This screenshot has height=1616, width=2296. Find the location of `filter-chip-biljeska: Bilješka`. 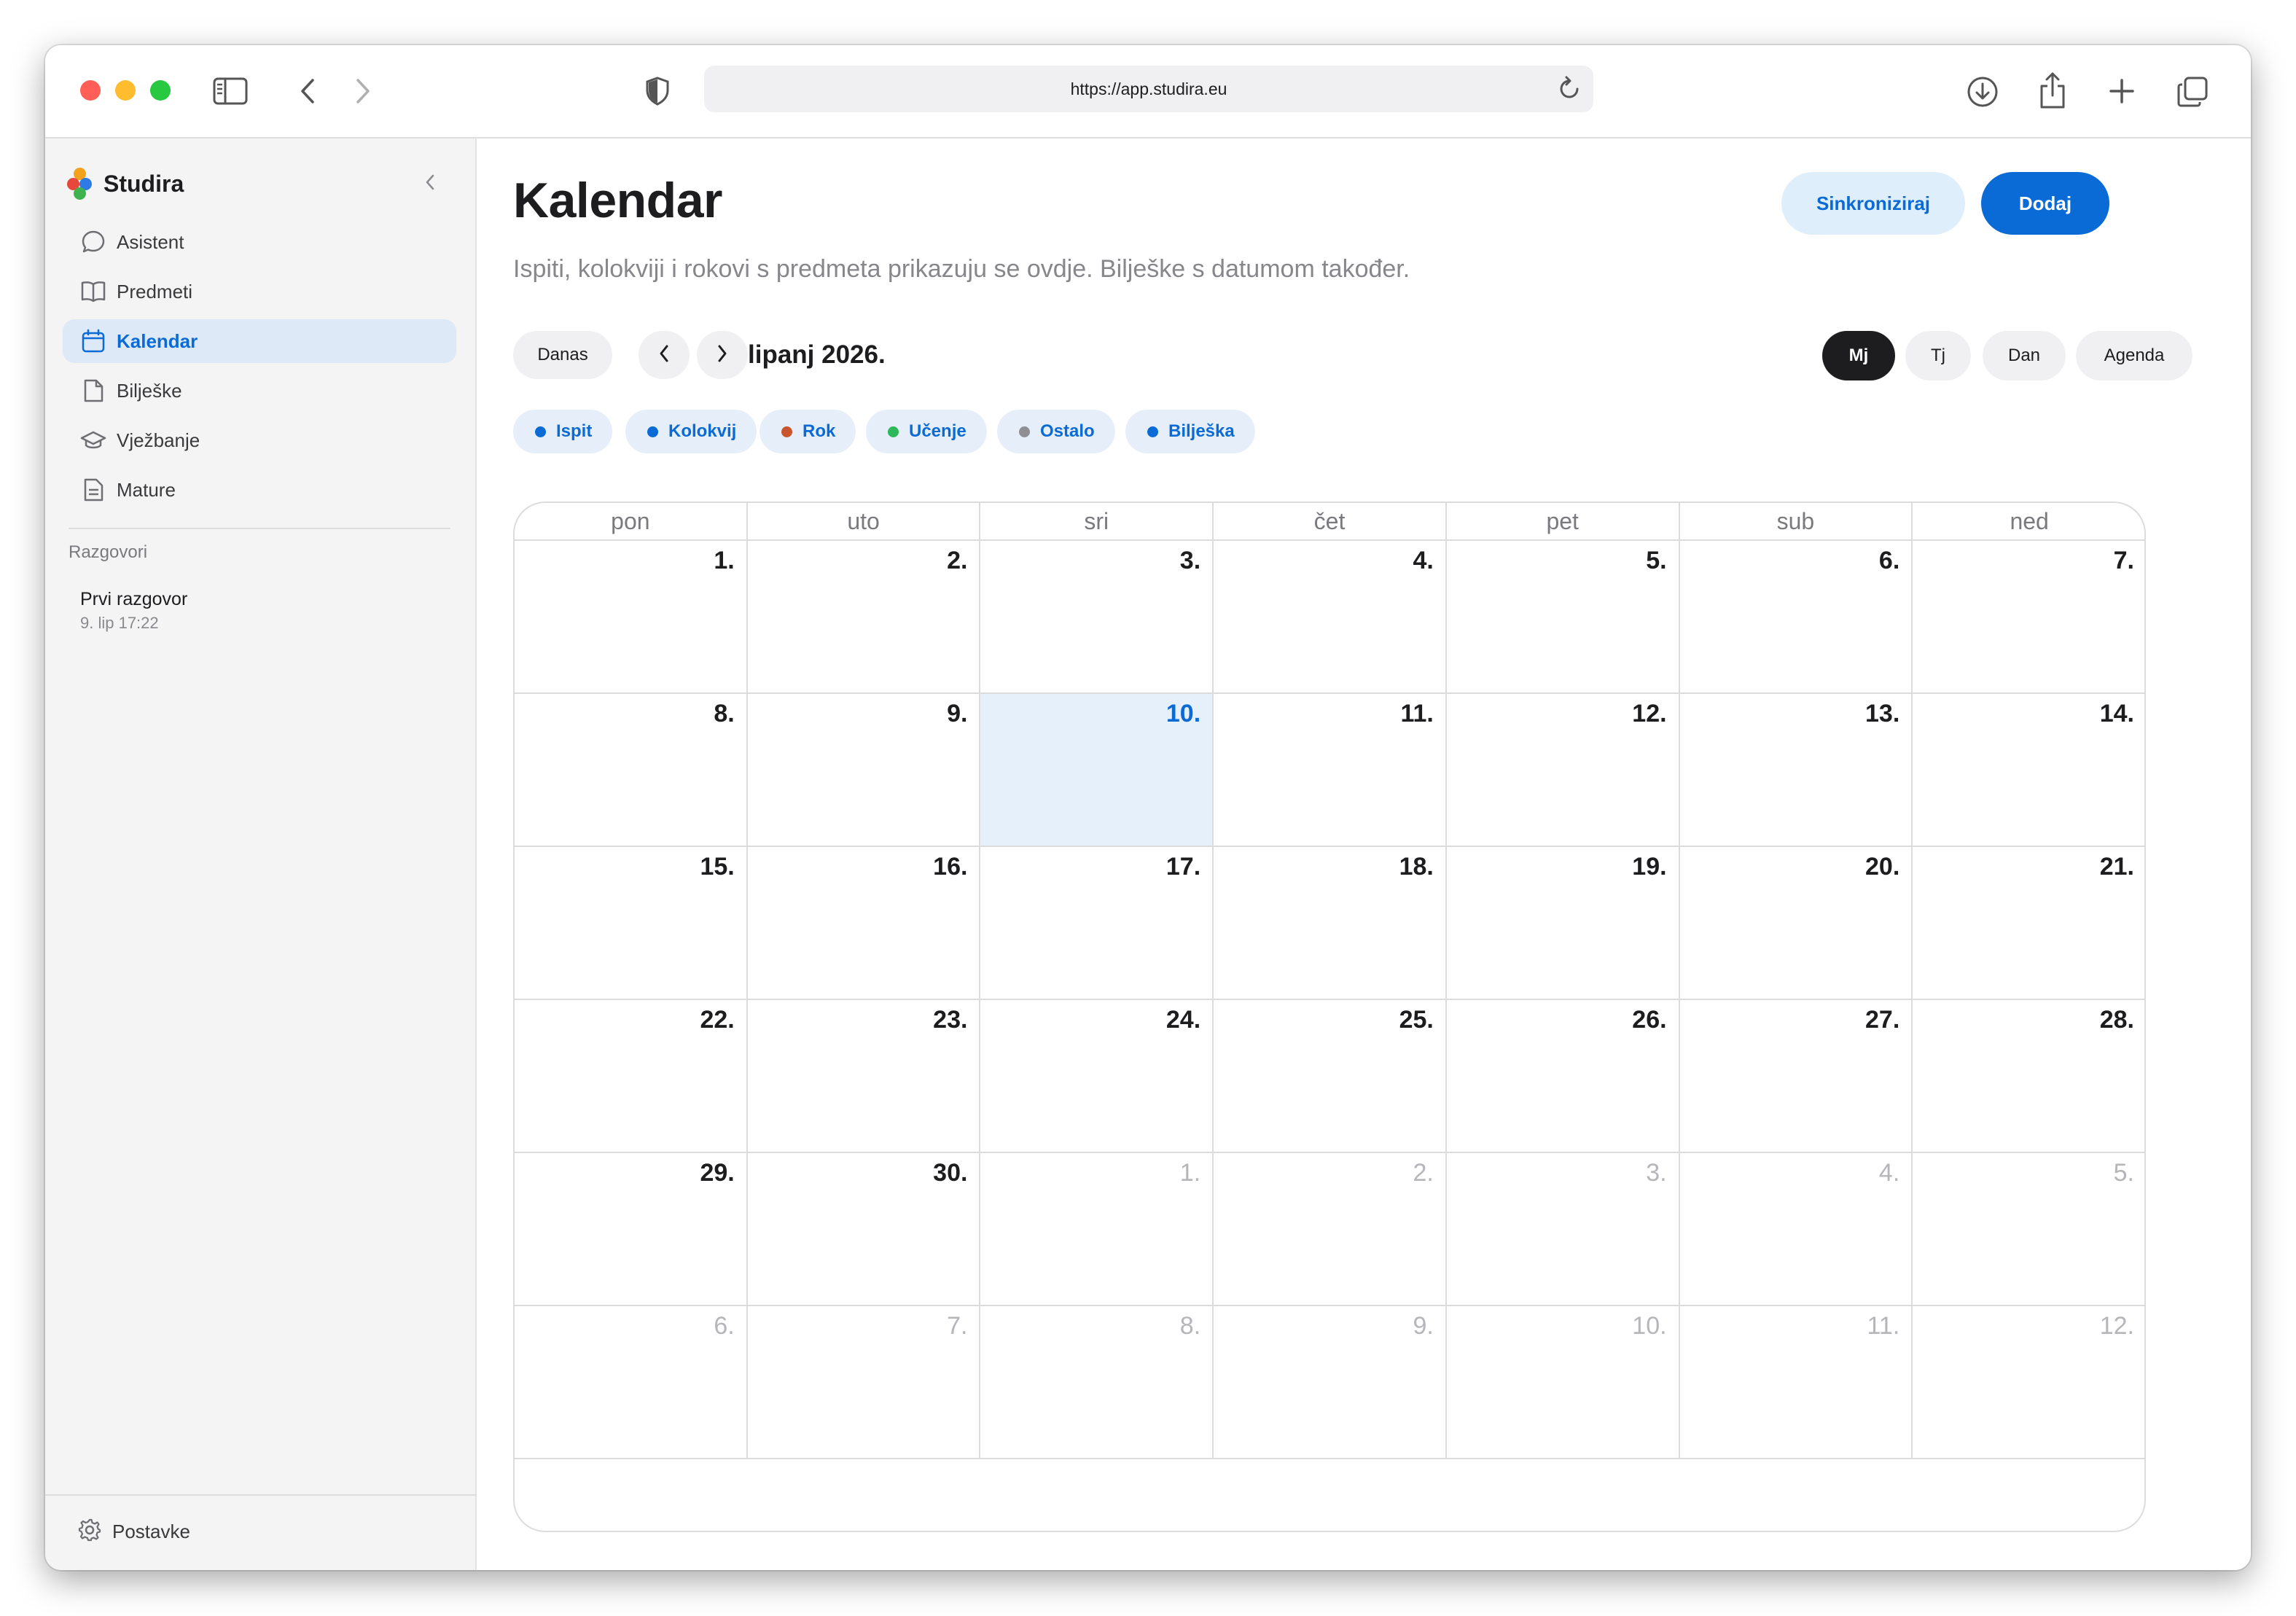

filter-chip-biljeska: Bilješka is located at coordinates (1190, 432).